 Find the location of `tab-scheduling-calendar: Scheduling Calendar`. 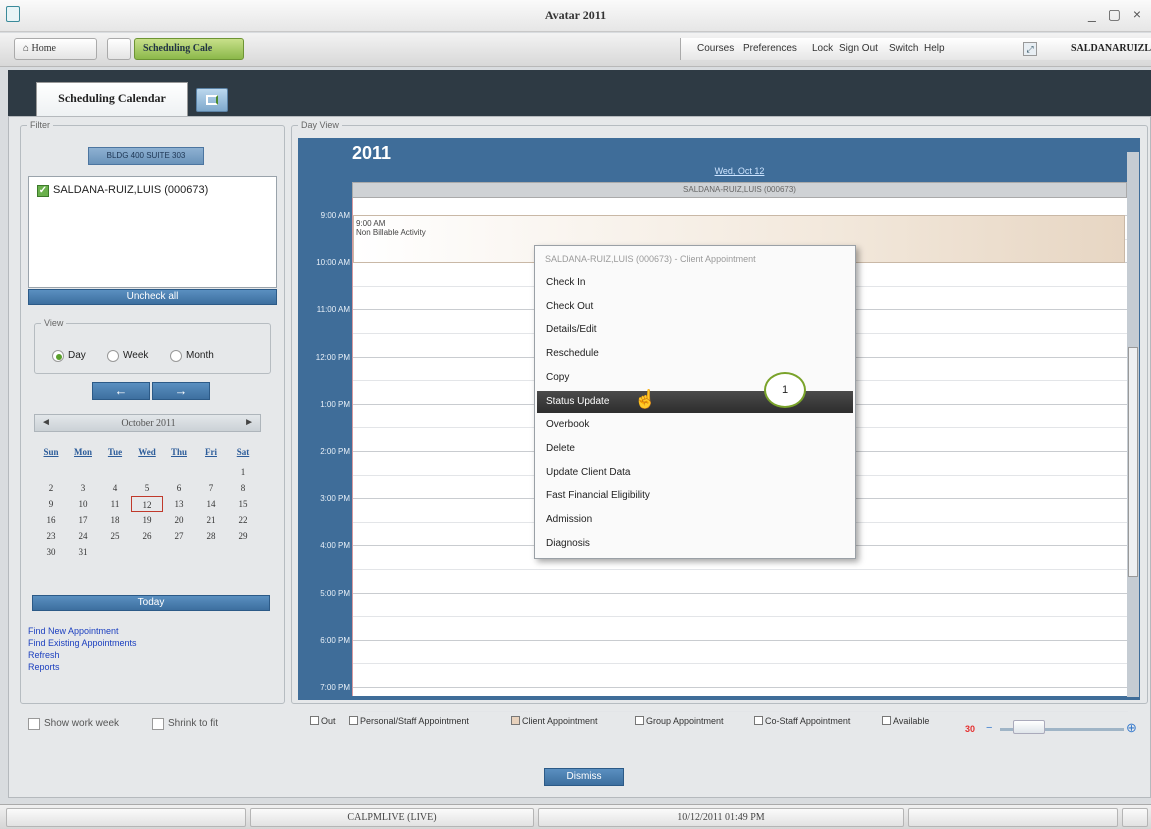

tab-scheduling-calendar: Scheduling Calendar is located at coordinates (112, 99).